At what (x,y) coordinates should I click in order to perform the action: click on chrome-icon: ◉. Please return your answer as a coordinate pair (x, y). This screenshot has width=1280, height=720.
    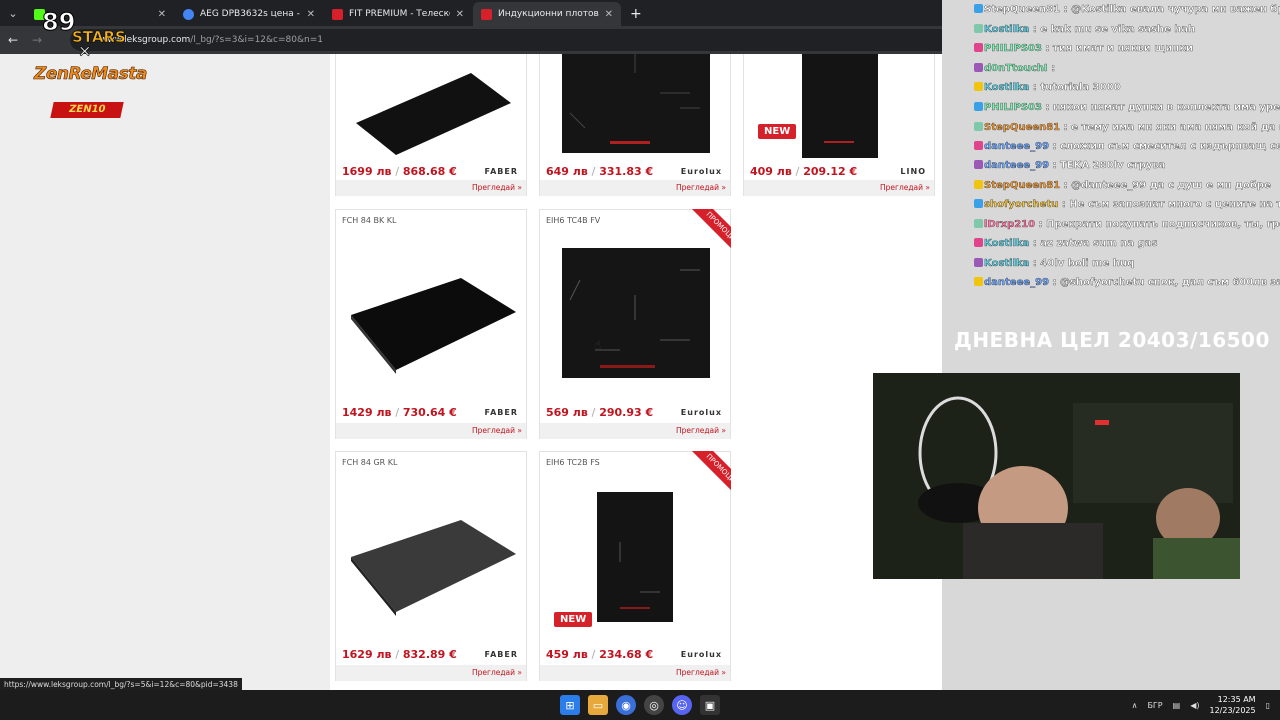
    Looking at the image, I should click on (626, 705).